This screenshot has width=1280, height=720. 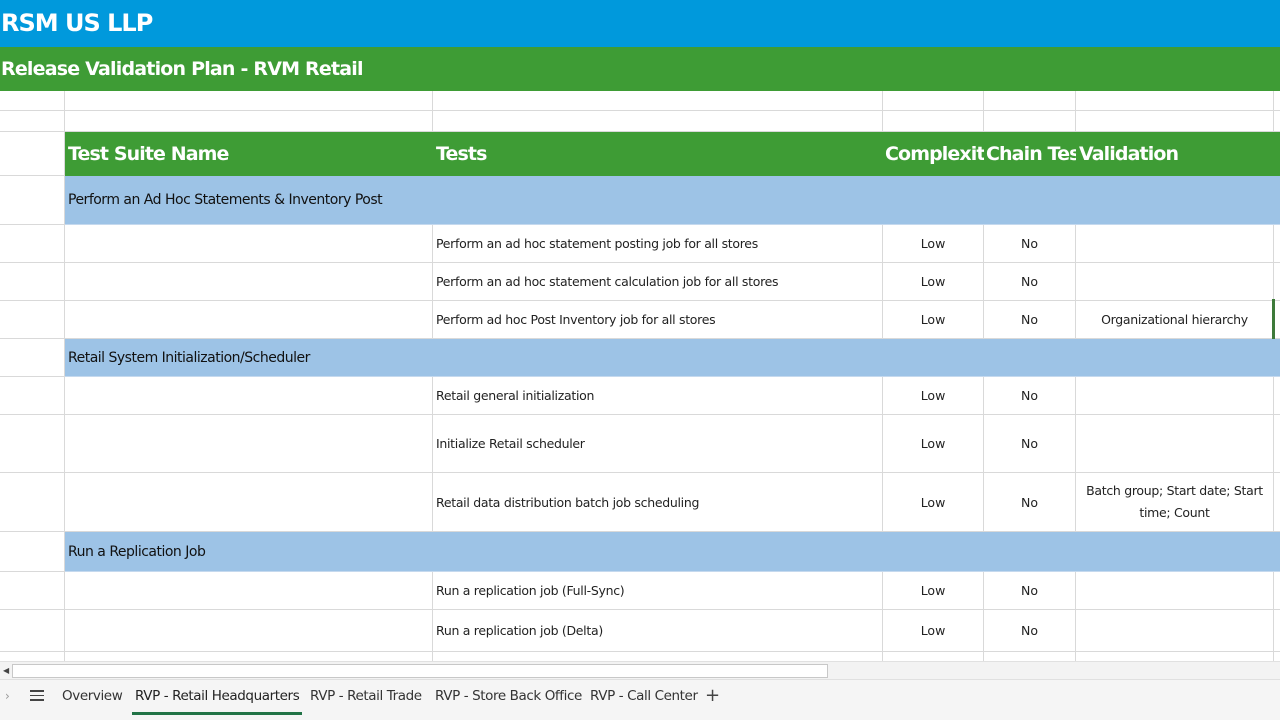 What do you see at coordinates (658, 631) in the screenshot?
I see `test-cell: Run a replication job (Delta)` at bounding box center [658, 631].